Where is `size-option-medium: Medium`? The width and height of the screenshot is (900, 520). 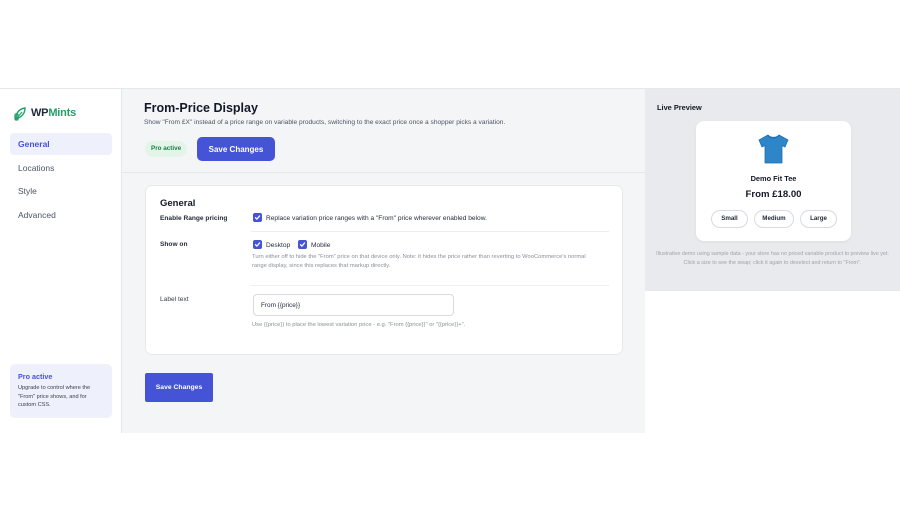 size-option-medium: Medium is located at coordinates (774, 219).